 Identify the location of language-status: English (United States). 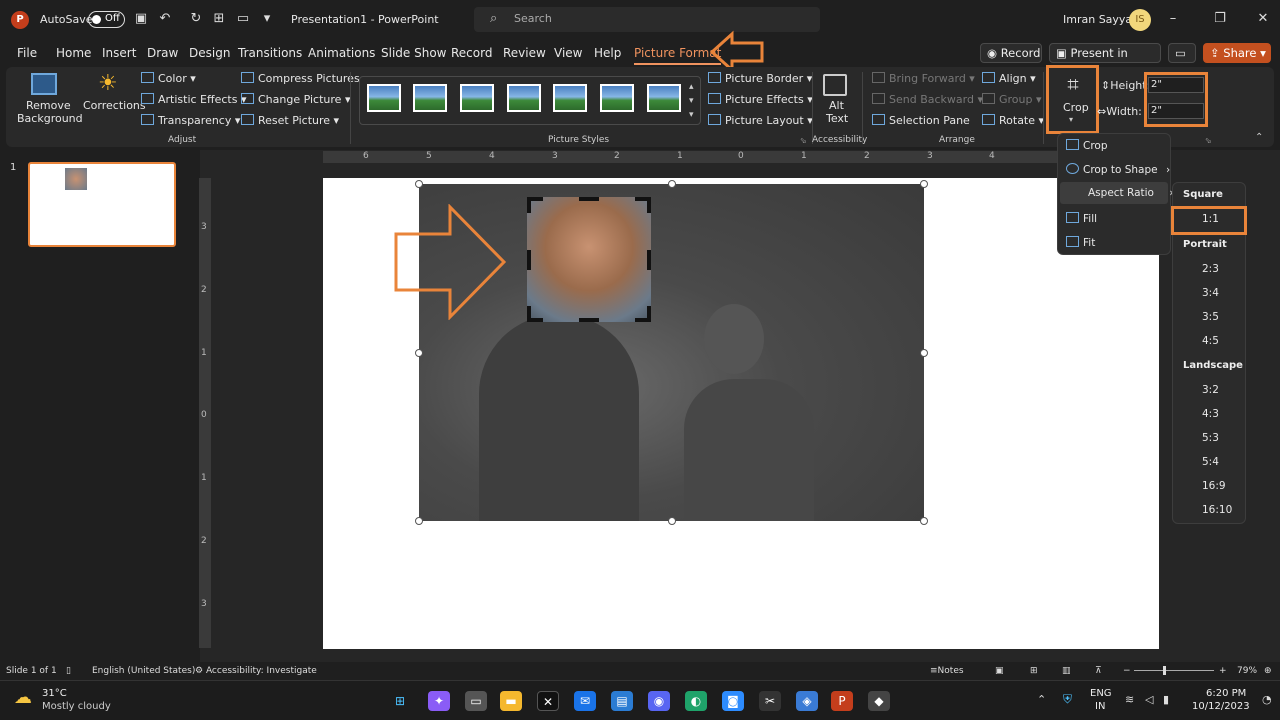
(143, 671).